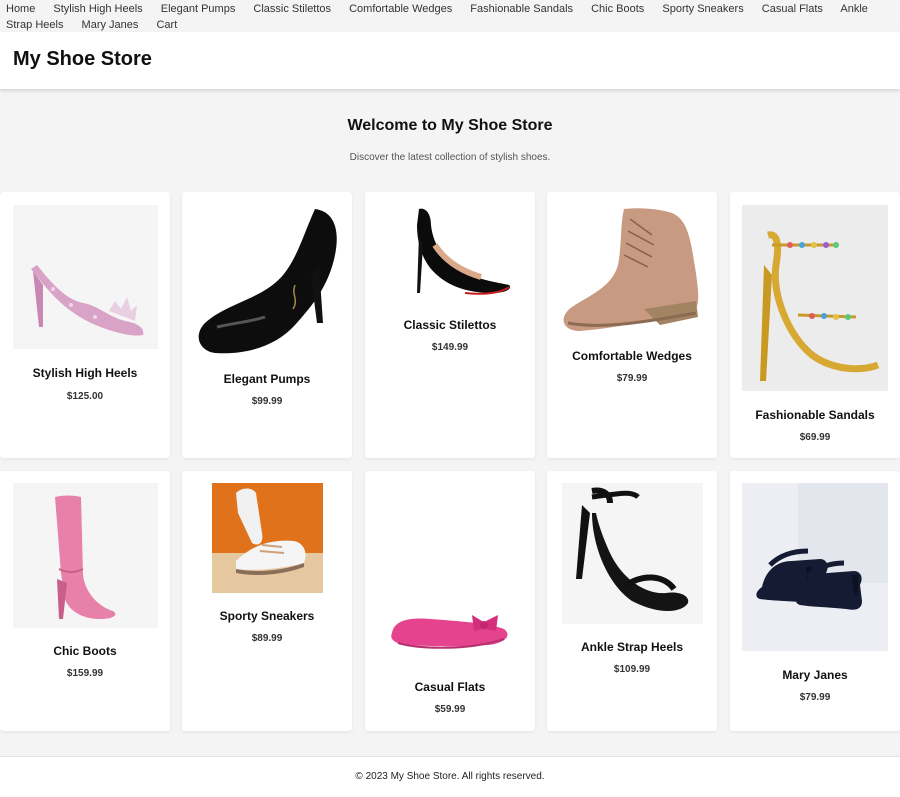 This screenshot has width=900, height=797. What do you see at coordinates (267, 538) in the screenshot?
I see `sneaker-icon` at bounding box center [267, 538].